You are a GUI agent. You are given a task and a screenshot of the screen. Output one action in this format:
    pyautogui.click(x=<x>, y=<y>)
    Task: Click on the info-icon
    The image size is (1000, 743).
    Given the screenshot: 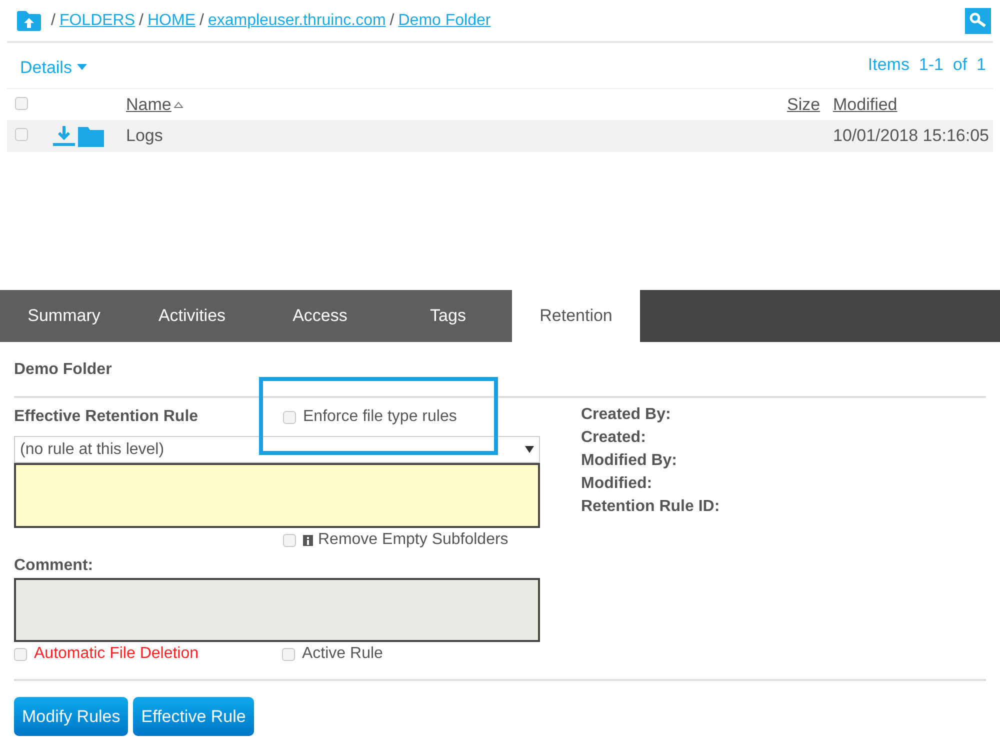 What is the action you would take?
    pyautogui.click(x=308, y=540)
    